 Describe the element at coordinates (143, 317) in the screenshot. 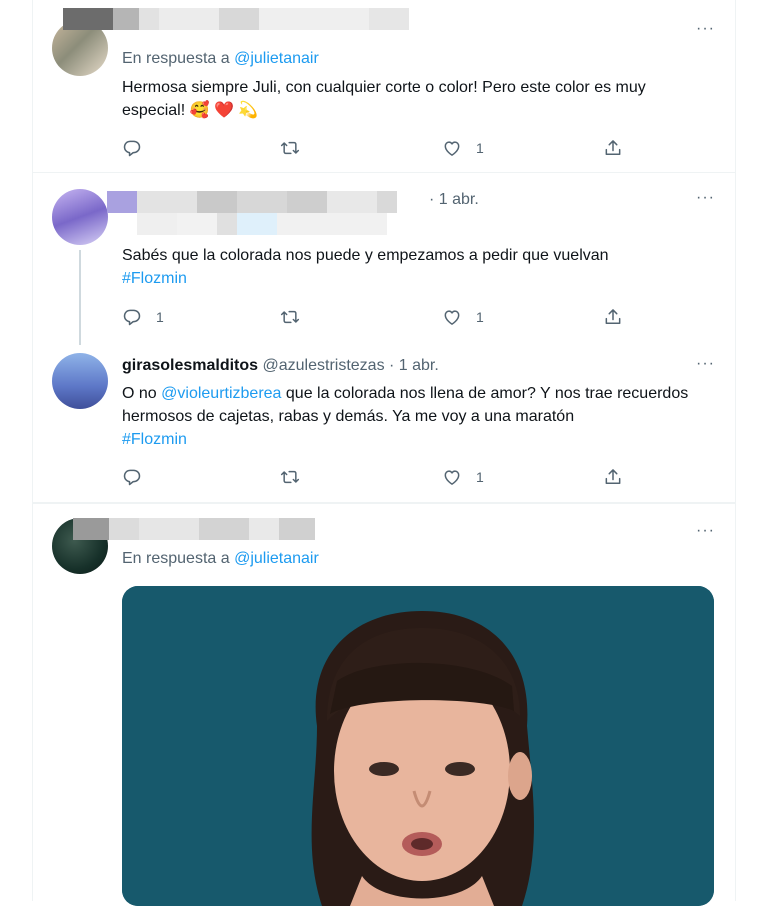

I see `reply-button: 1` at that location.